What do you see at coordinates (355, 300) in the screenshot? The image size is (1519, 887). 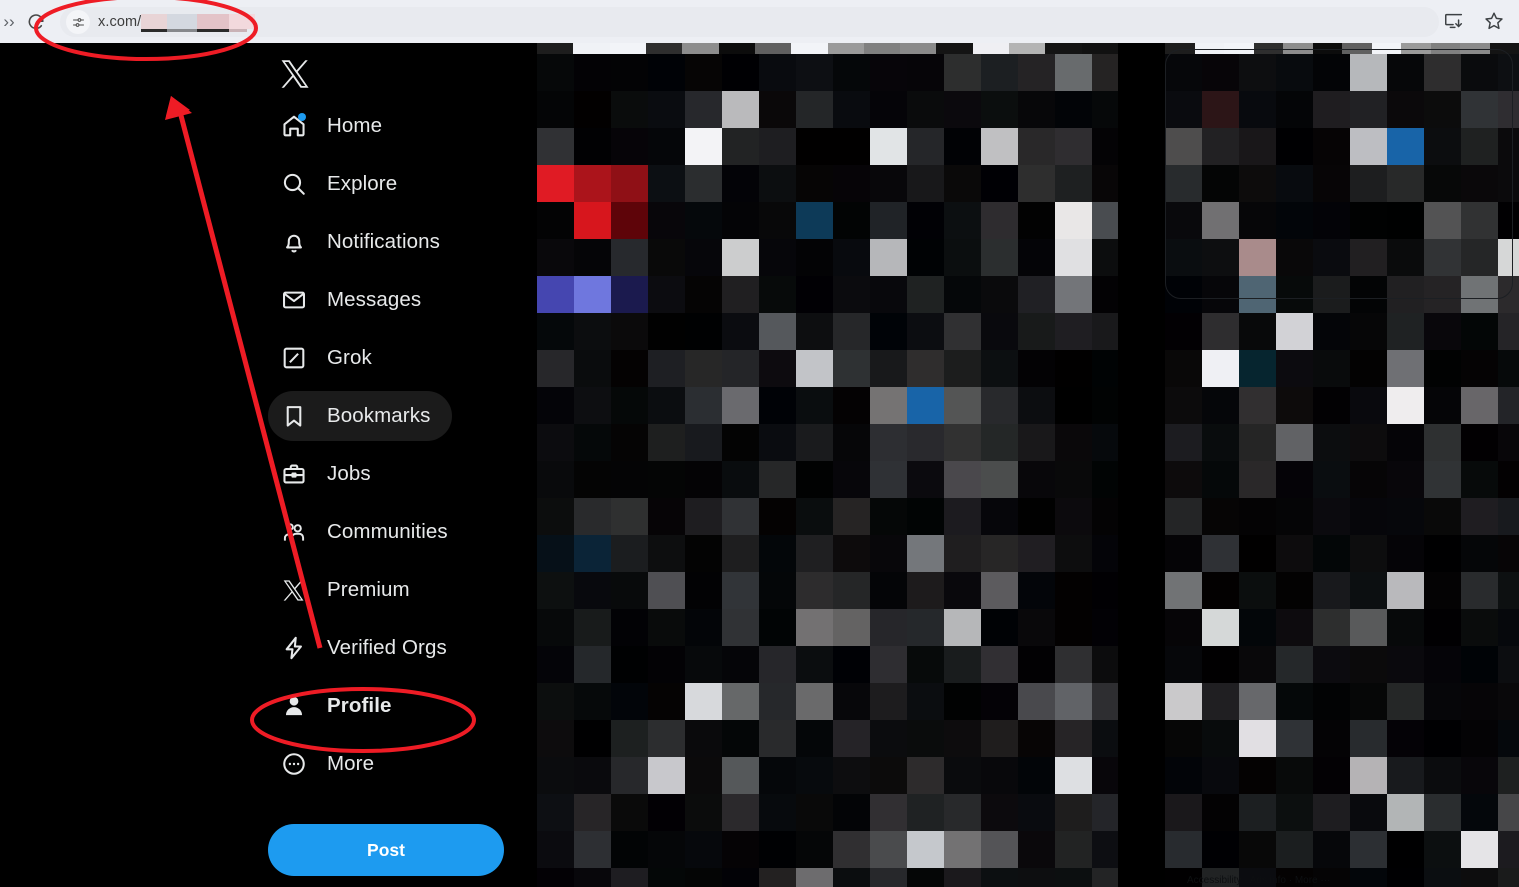 I see `sidebar-item-messages: Messages` at bounding box center [355, 300].